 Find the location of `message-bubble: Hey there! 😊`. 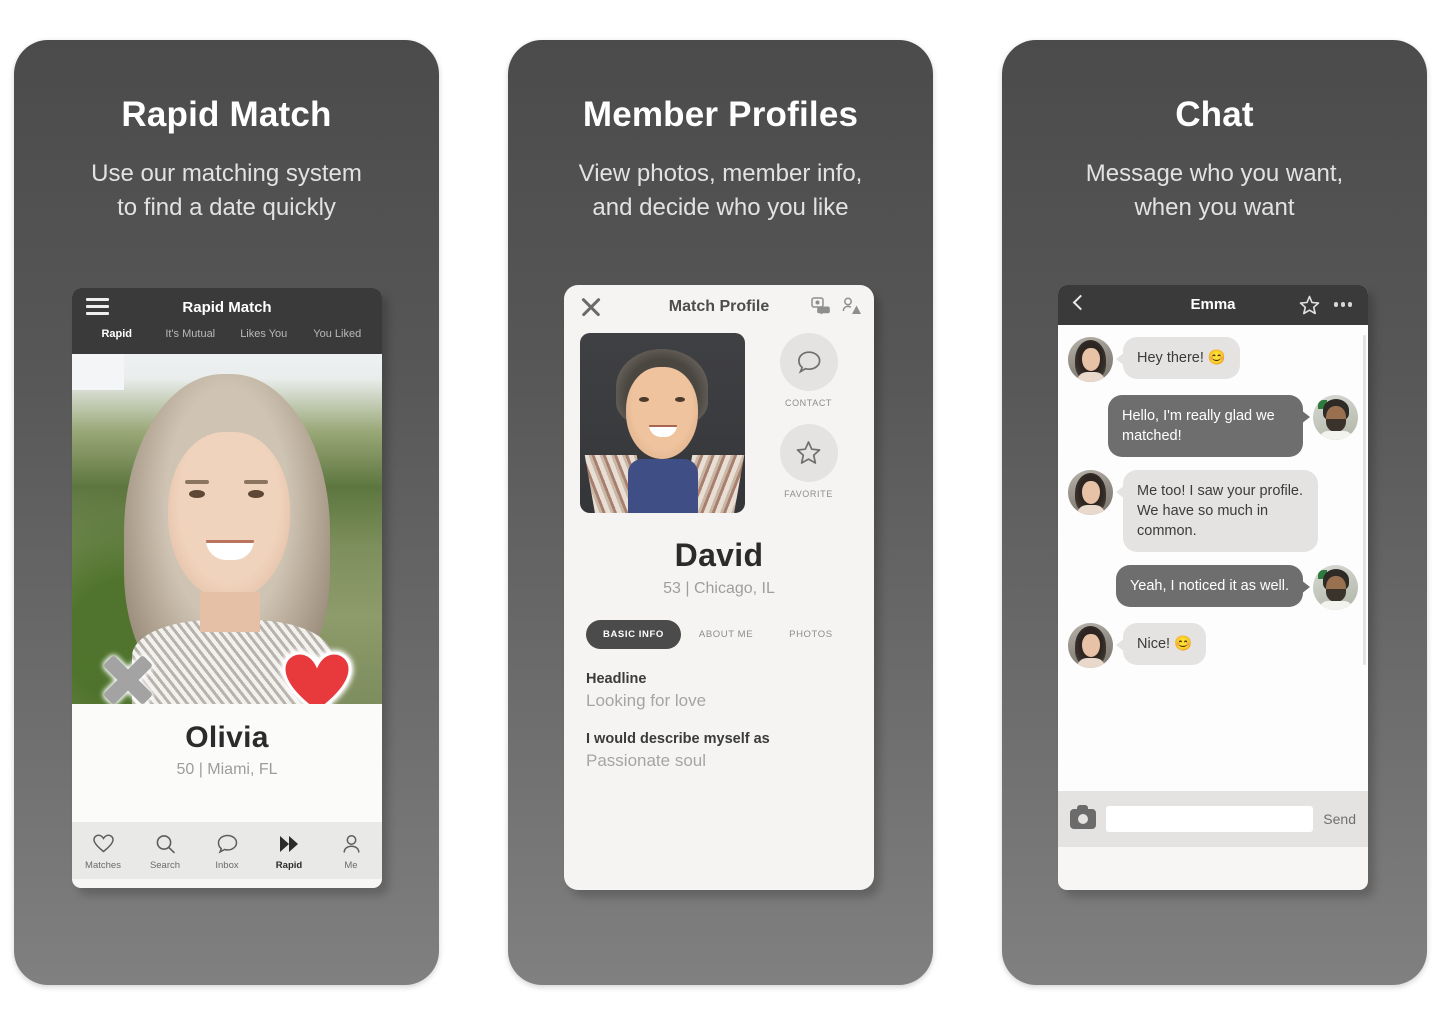

message-bubble: Hey there! 😊 is located at coordinates (1178, 358).